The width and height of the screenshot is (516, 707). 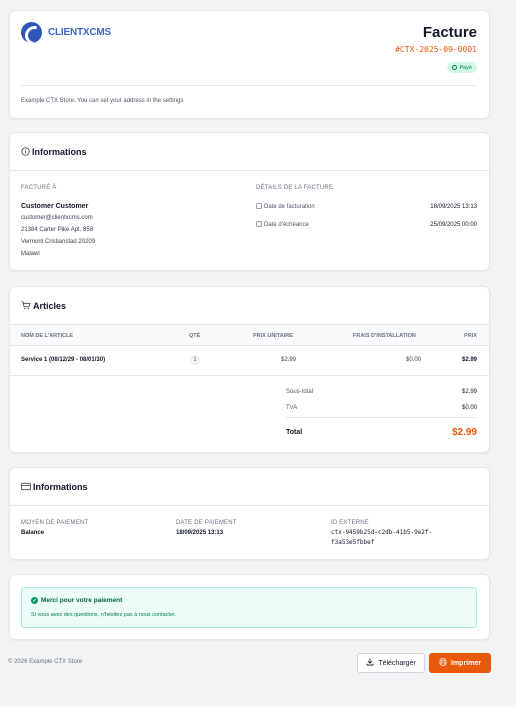 What do you see at coordinates (436, 49) in the screenshot?
I see `invoice-number: #CTX-2025-09-0001` at bounding box center [436, 49].